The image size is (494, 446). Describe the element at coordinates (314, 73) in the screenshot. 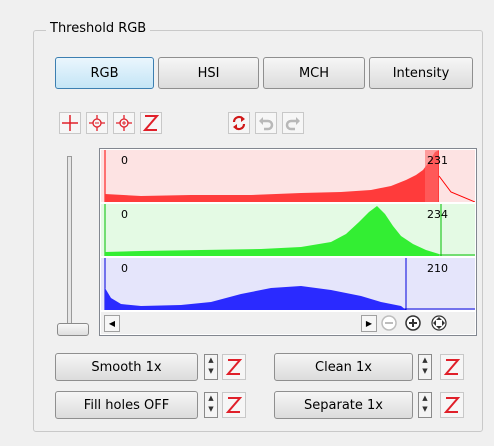

I see `tab-mch: MCH` at that location.